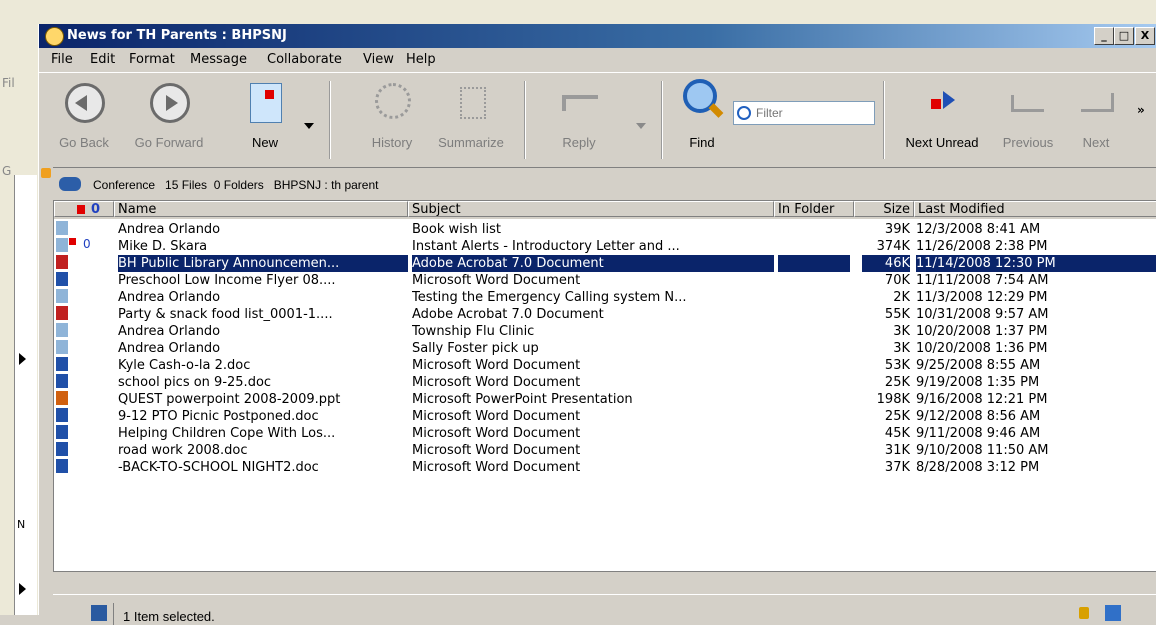 Image resolution: width=1156 pixels, height=625 pixels. Describe the element at coordinates (897, 314) in the screenshot. I see `row-size: 55K` at that location.